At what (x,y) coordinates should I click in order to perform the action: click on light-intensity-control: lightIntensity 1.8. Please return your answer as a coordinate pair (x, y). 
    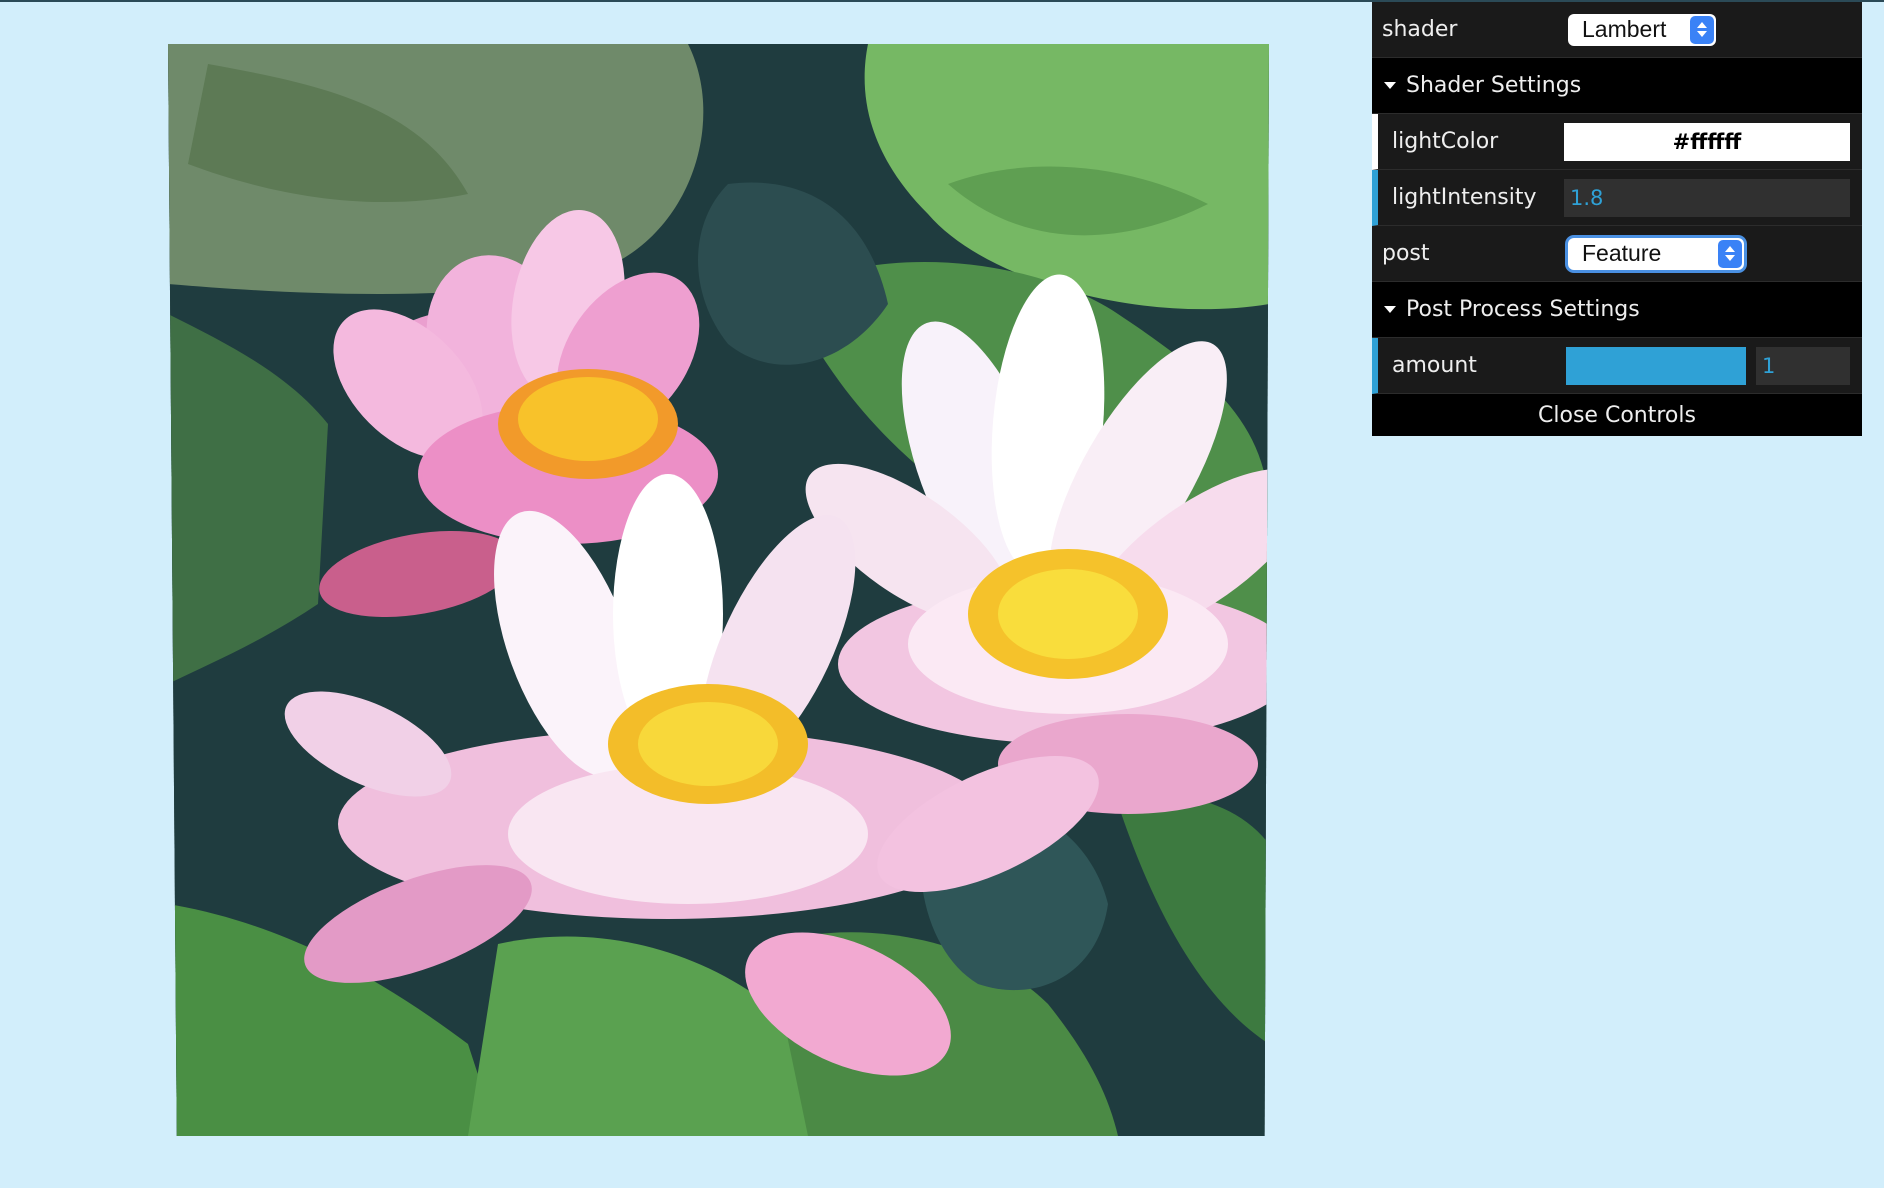
    Looking at the image, I should click on (1617, 198).